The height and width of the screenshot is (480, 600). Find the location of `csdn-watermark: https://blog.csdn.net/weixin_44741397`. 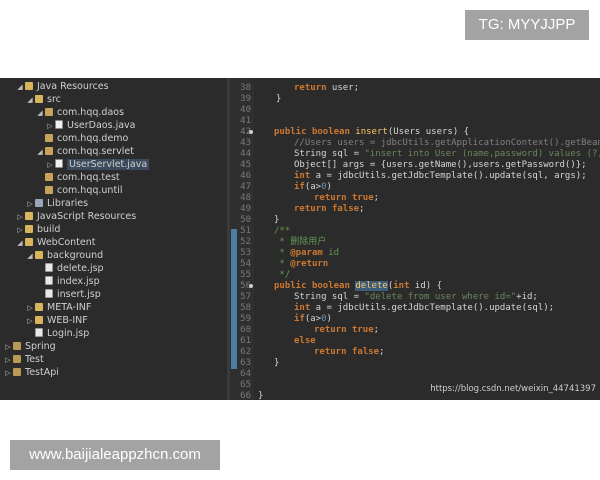

csdn-watermark: https://blog.csdn.net/weixin_44741397 is located at coordinates (513, 389).